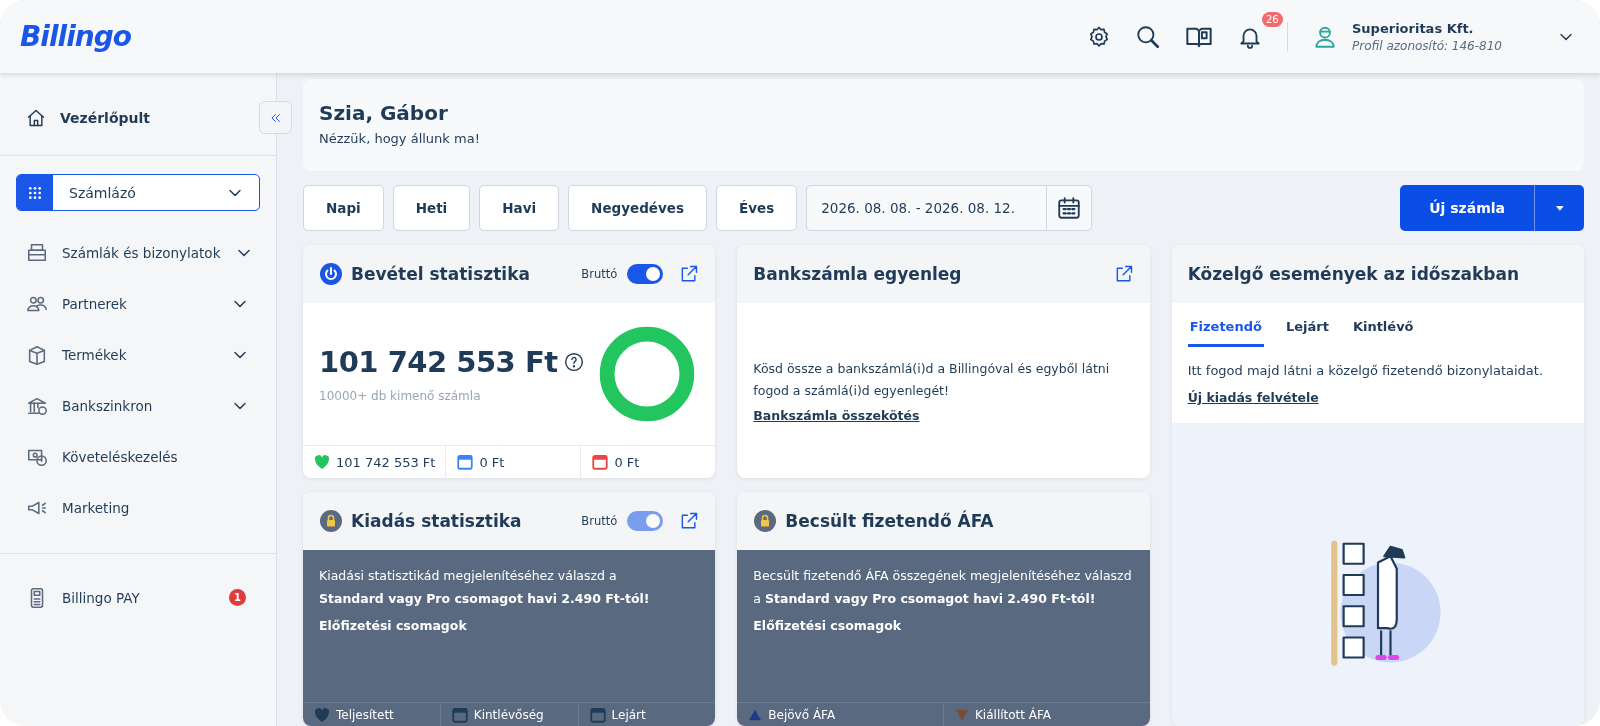  I want to click on connect-link: Bankszámla összekötés, so click(943, 415).